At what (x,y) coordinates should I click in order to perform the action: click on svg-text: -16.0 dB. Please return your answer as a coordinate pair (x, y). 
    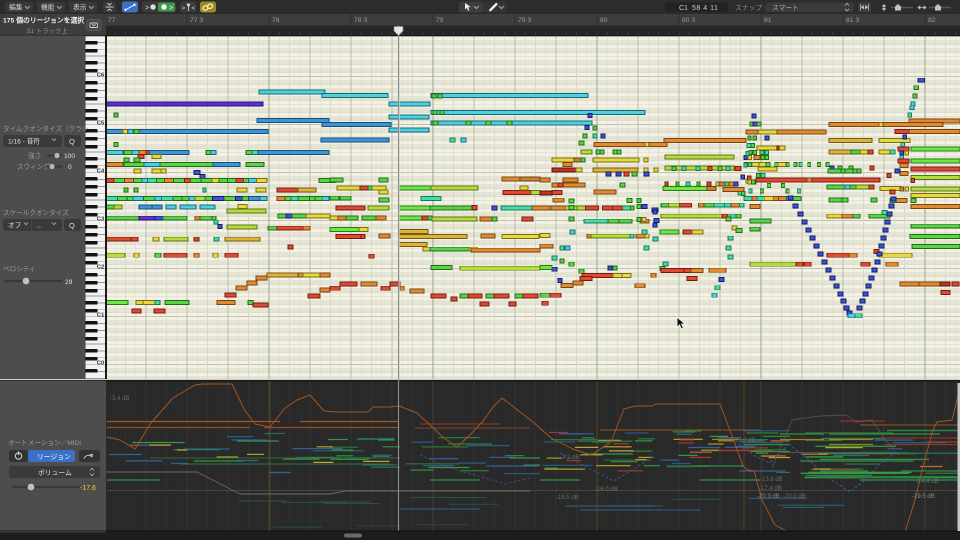
    Looking at the image, I should click on (606, 490).